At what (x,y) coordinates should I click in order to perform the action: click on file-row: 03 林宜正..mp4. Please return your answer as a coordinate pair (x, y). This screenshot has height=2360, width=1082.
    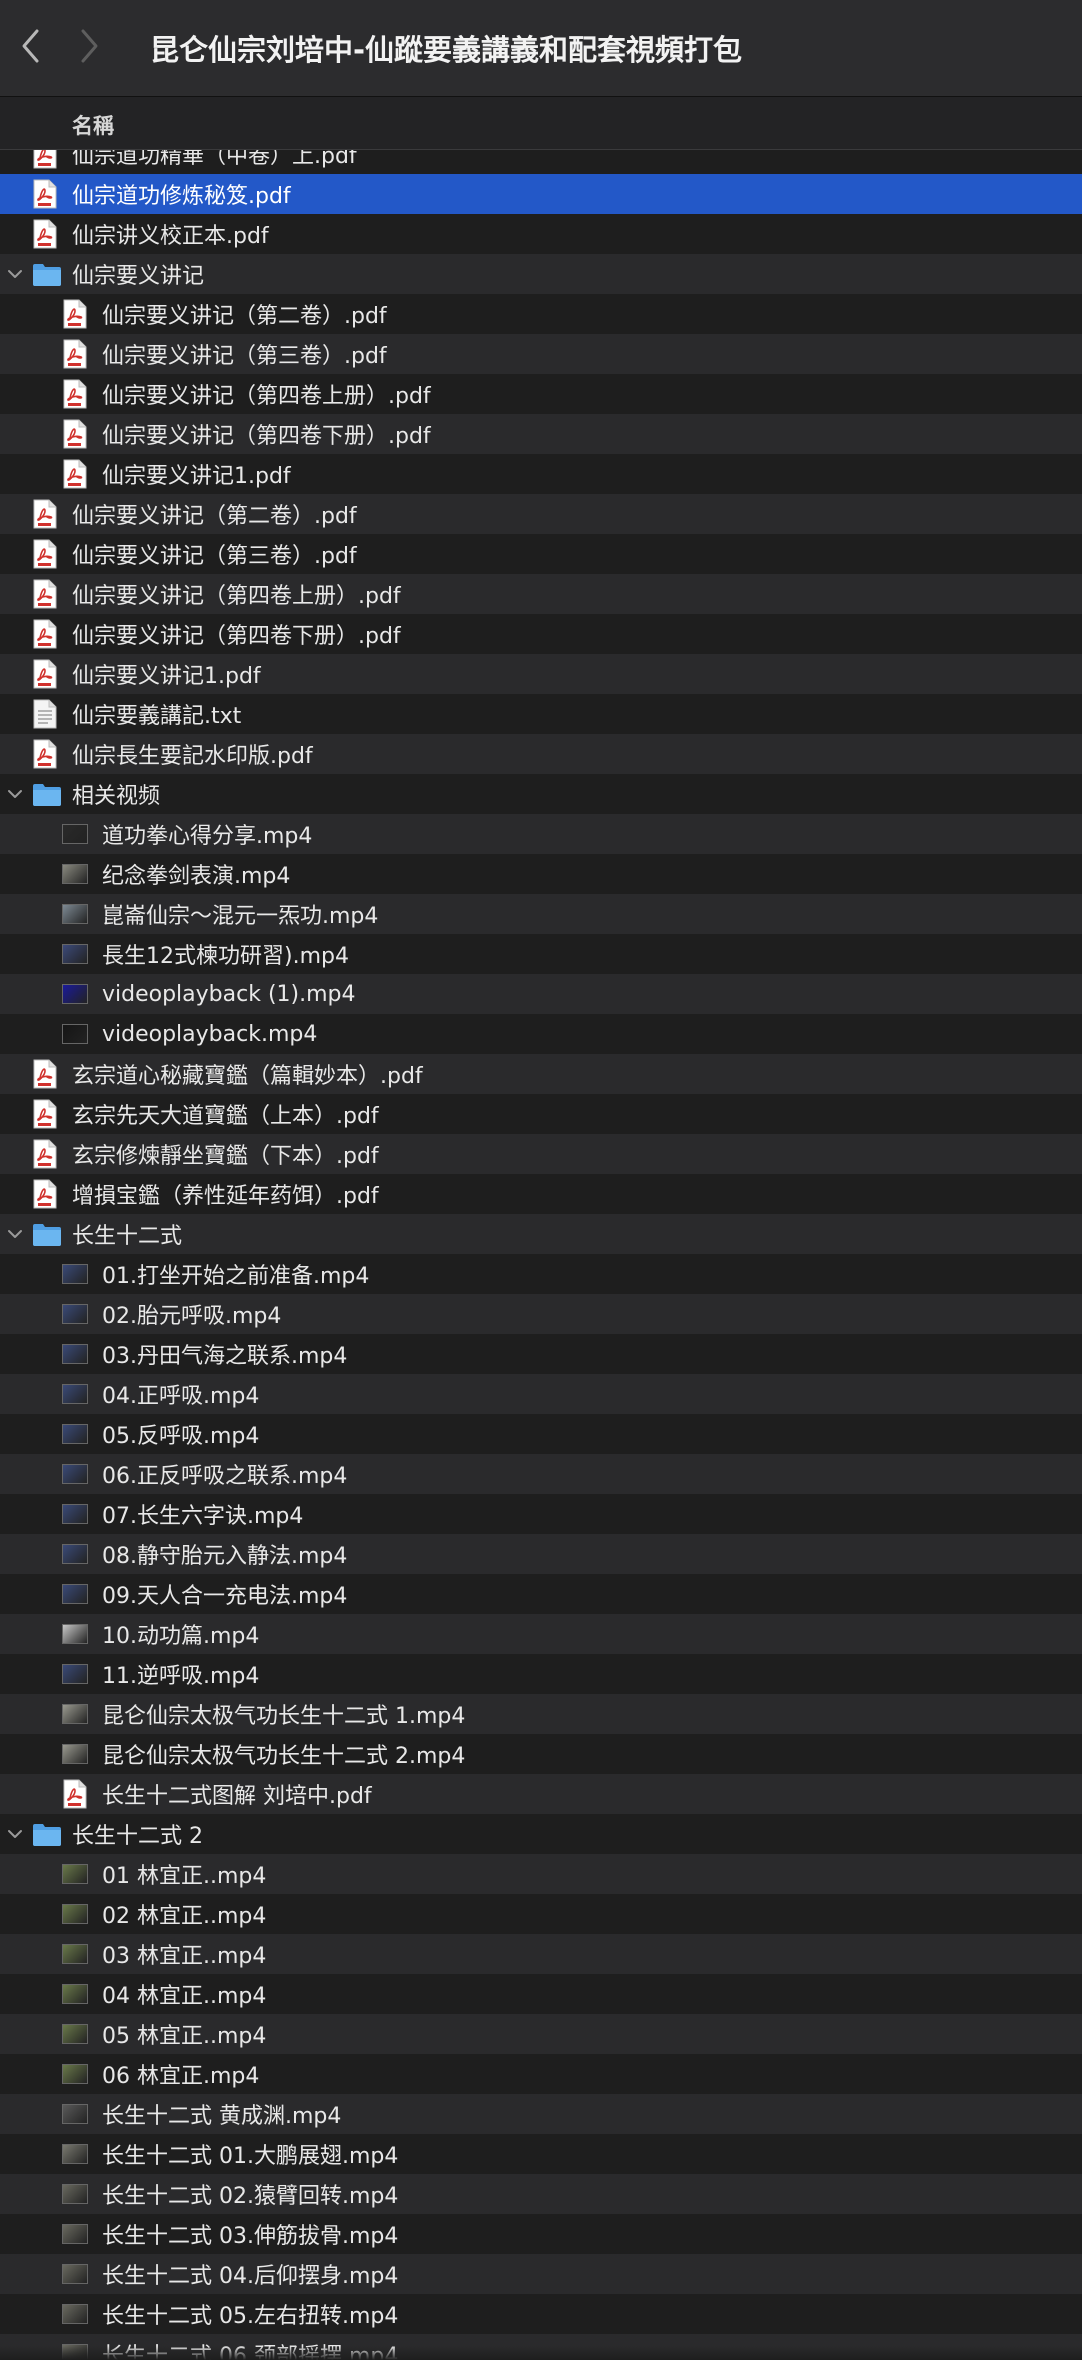
    Looking at the image, I should click on (541, 1954).